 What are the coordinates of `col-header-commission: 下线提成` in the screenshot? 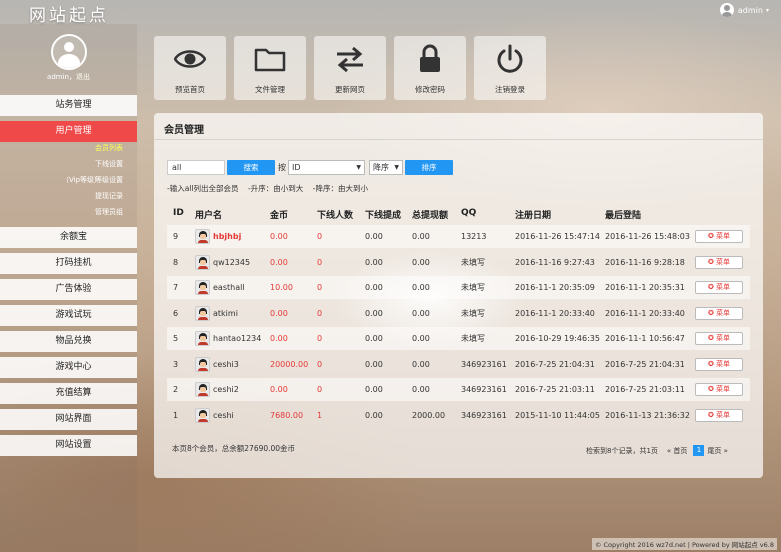 It's located at (383, 214).